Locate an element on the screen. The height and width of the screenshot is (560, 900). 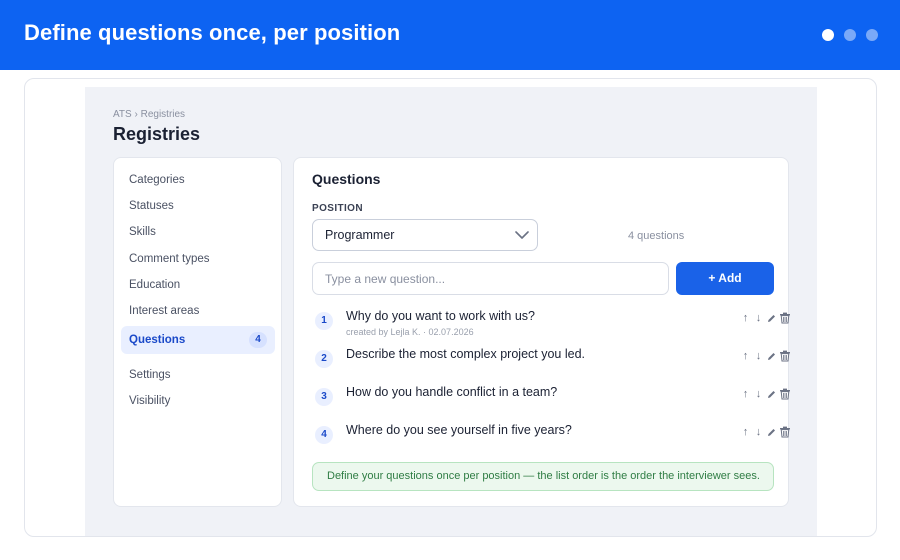
question-text: How do you handle conflict in a team? is located at coordinates (452, 392).